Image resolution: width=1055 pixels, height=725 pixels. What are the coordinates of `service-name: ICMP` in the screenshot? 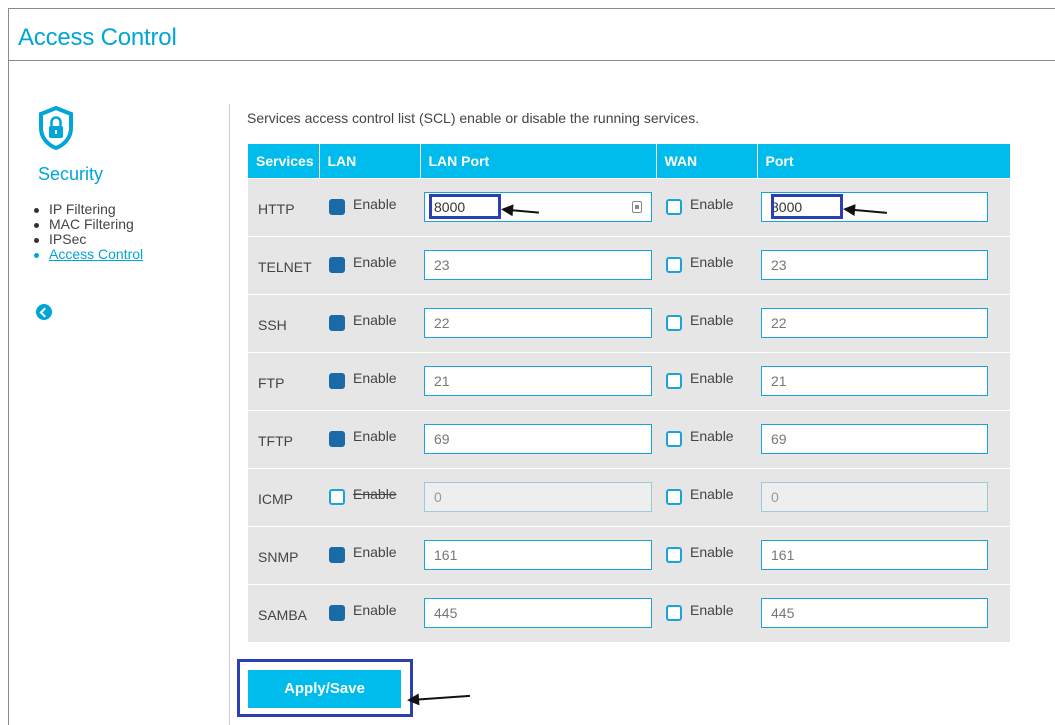 It's located at (283, 496).